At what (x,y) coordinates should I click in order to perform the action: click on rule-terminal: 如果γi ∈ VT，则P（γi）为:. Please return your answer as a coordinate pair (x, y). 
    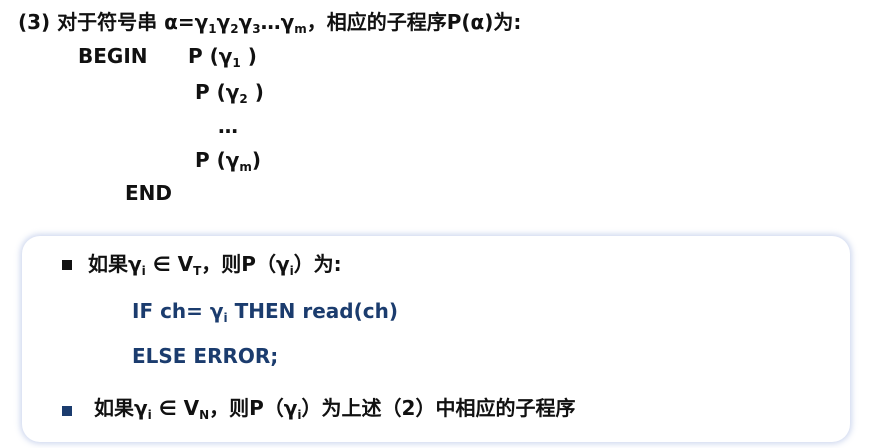
    Looking at the image, I should click on (215, 265).